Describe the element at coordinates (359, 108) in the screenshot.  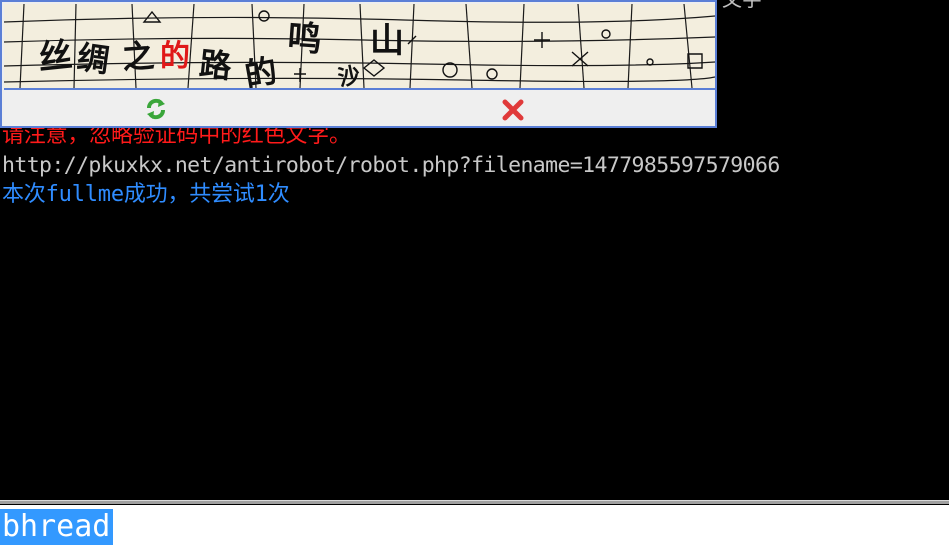
I see `captcha-toolbar` at that location.